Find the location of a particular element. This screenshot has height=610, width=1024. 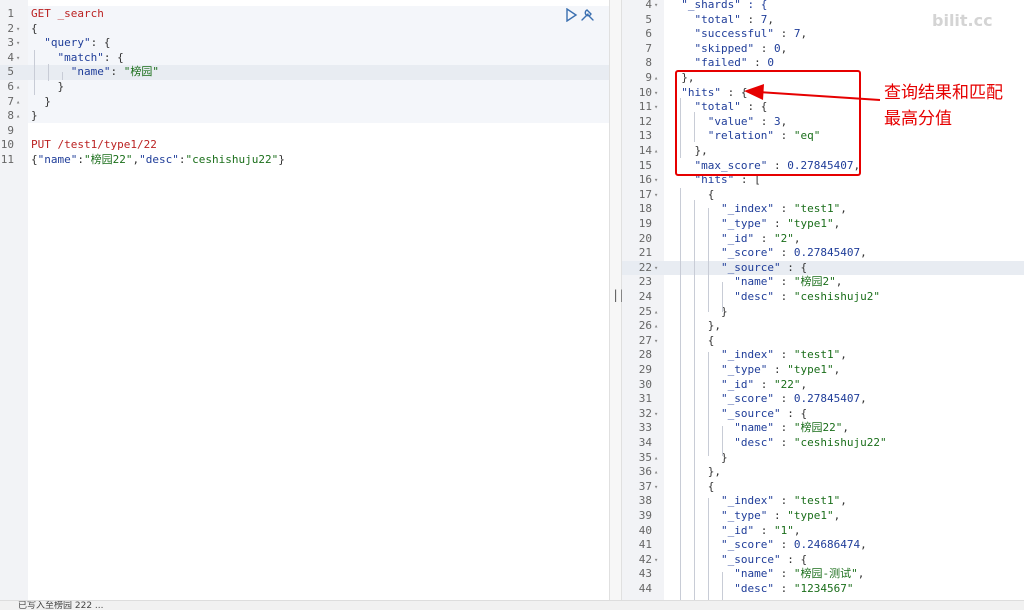

annotation-arrow-icon is located at coordinates (812, 92).